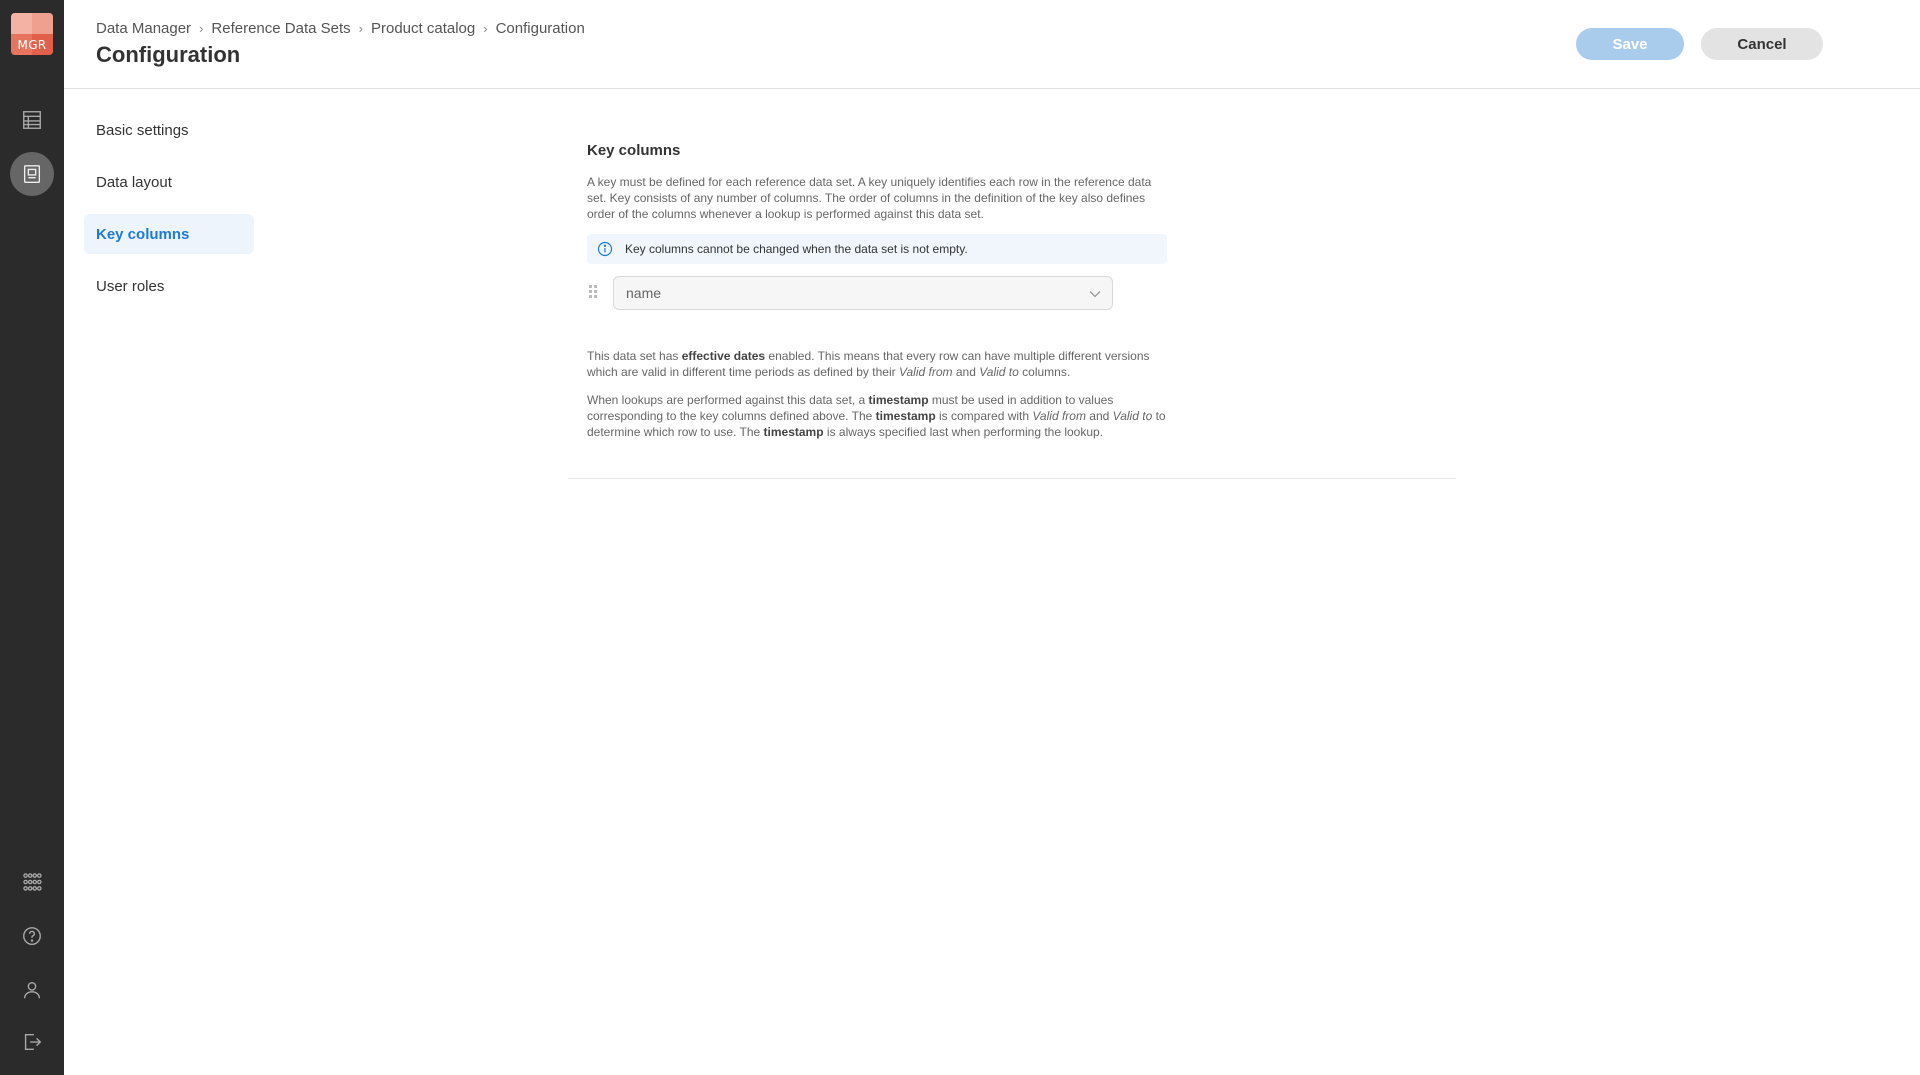 This screenshot has height=1075, width=1920. What do you see at coordinates (423, 28) in the screenshot?
I see `breadcrumb-item: Product catalog` at bounding box center [423, 28].